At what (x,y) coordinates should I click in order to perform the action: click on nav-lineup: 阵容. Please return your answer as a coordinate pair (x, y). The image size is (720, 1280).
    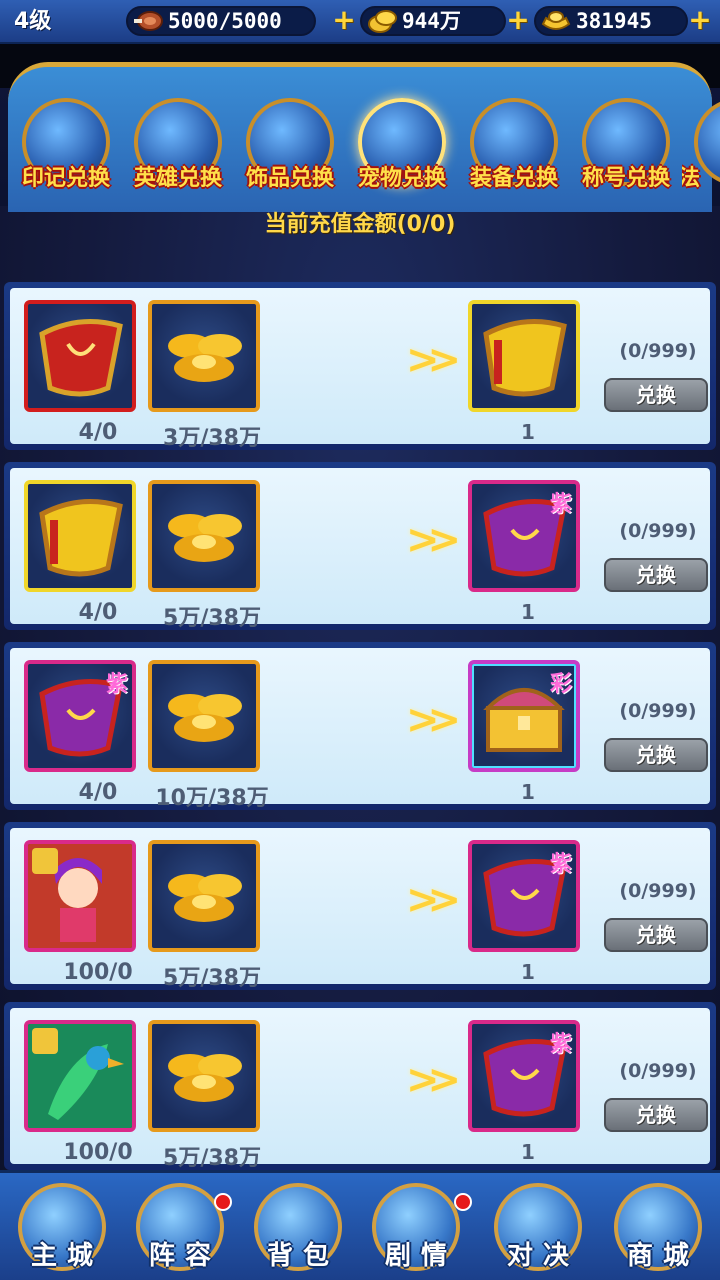
    Looking at the image, I should click on (180, 1226).